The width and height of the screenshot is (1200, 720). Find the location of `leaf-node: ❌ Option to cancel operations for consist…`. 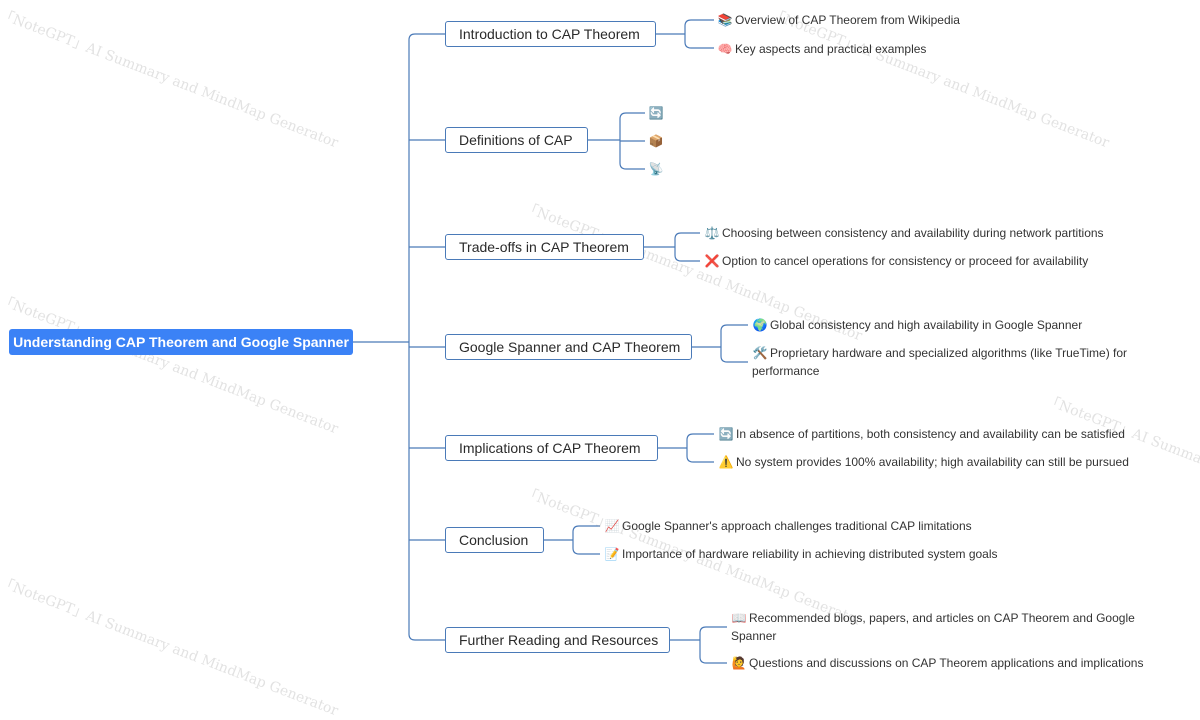

leaf-node: ❌ Option to cancel operations for consist… is located at coordinates (896, 261).